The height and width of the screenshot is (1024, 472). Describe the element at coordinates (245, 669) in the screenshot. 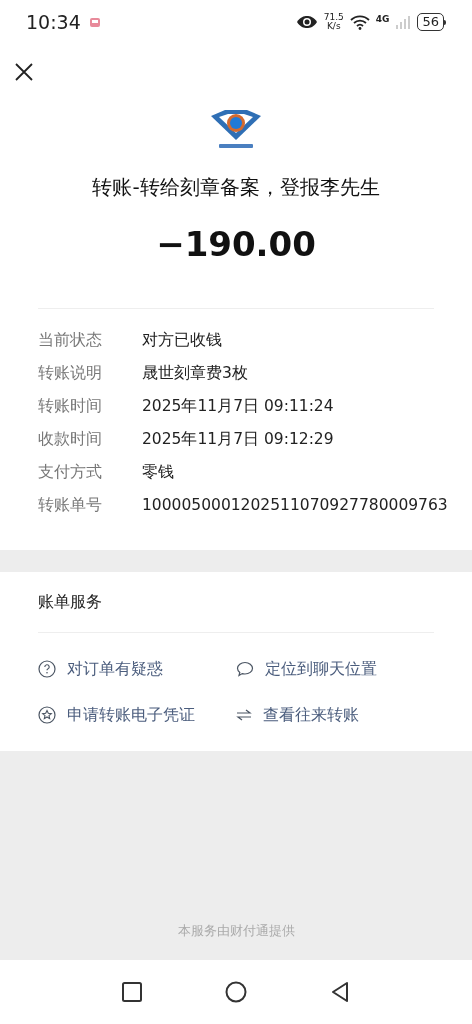

I see `speech-bubble-icon` at that location.